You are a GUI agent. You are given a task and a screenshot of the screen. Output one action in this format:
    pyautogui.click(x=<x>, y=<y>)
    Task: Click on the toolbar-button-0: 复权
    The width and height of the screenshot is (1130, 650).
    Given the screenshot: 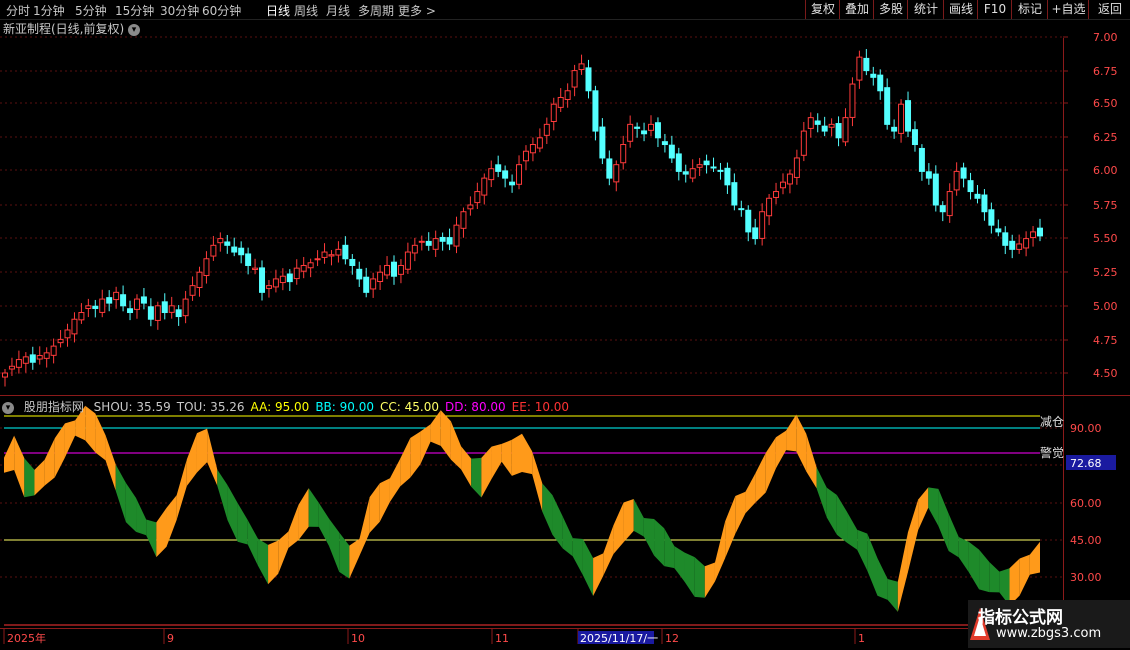 What is the action you would take?
    pyautogui.click(x=822, y=9)
    